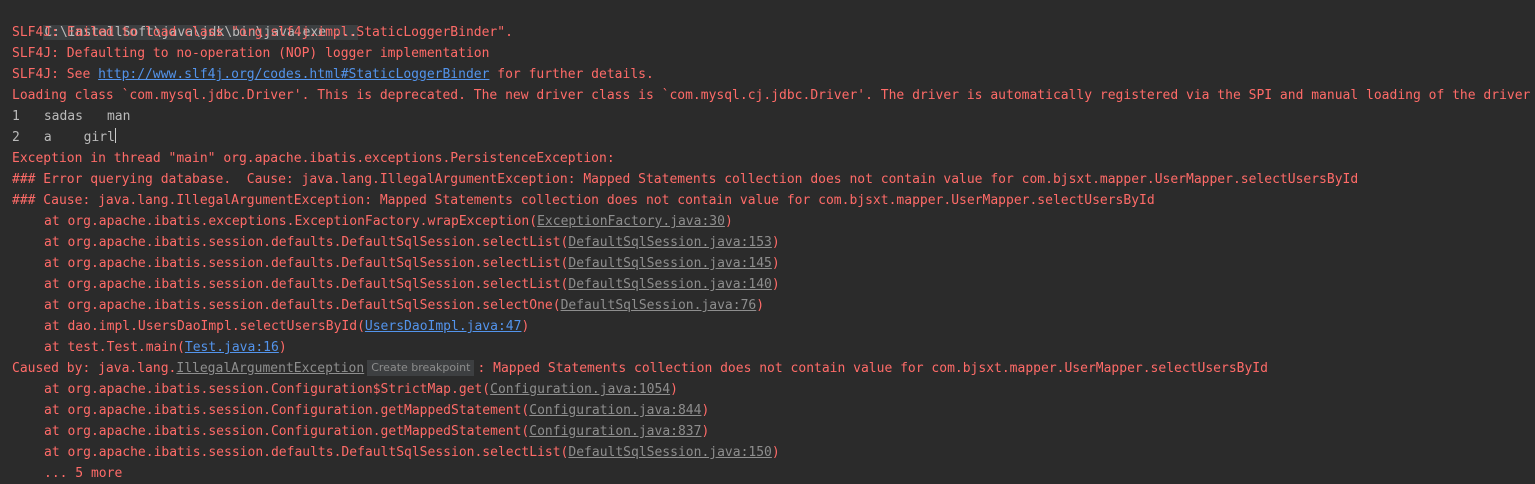  What do you see at coordinates (631, 221) in the screenshot?
I see `stack-file-link: ExceptionFactory.java:30` at bounding box center [631, 221].